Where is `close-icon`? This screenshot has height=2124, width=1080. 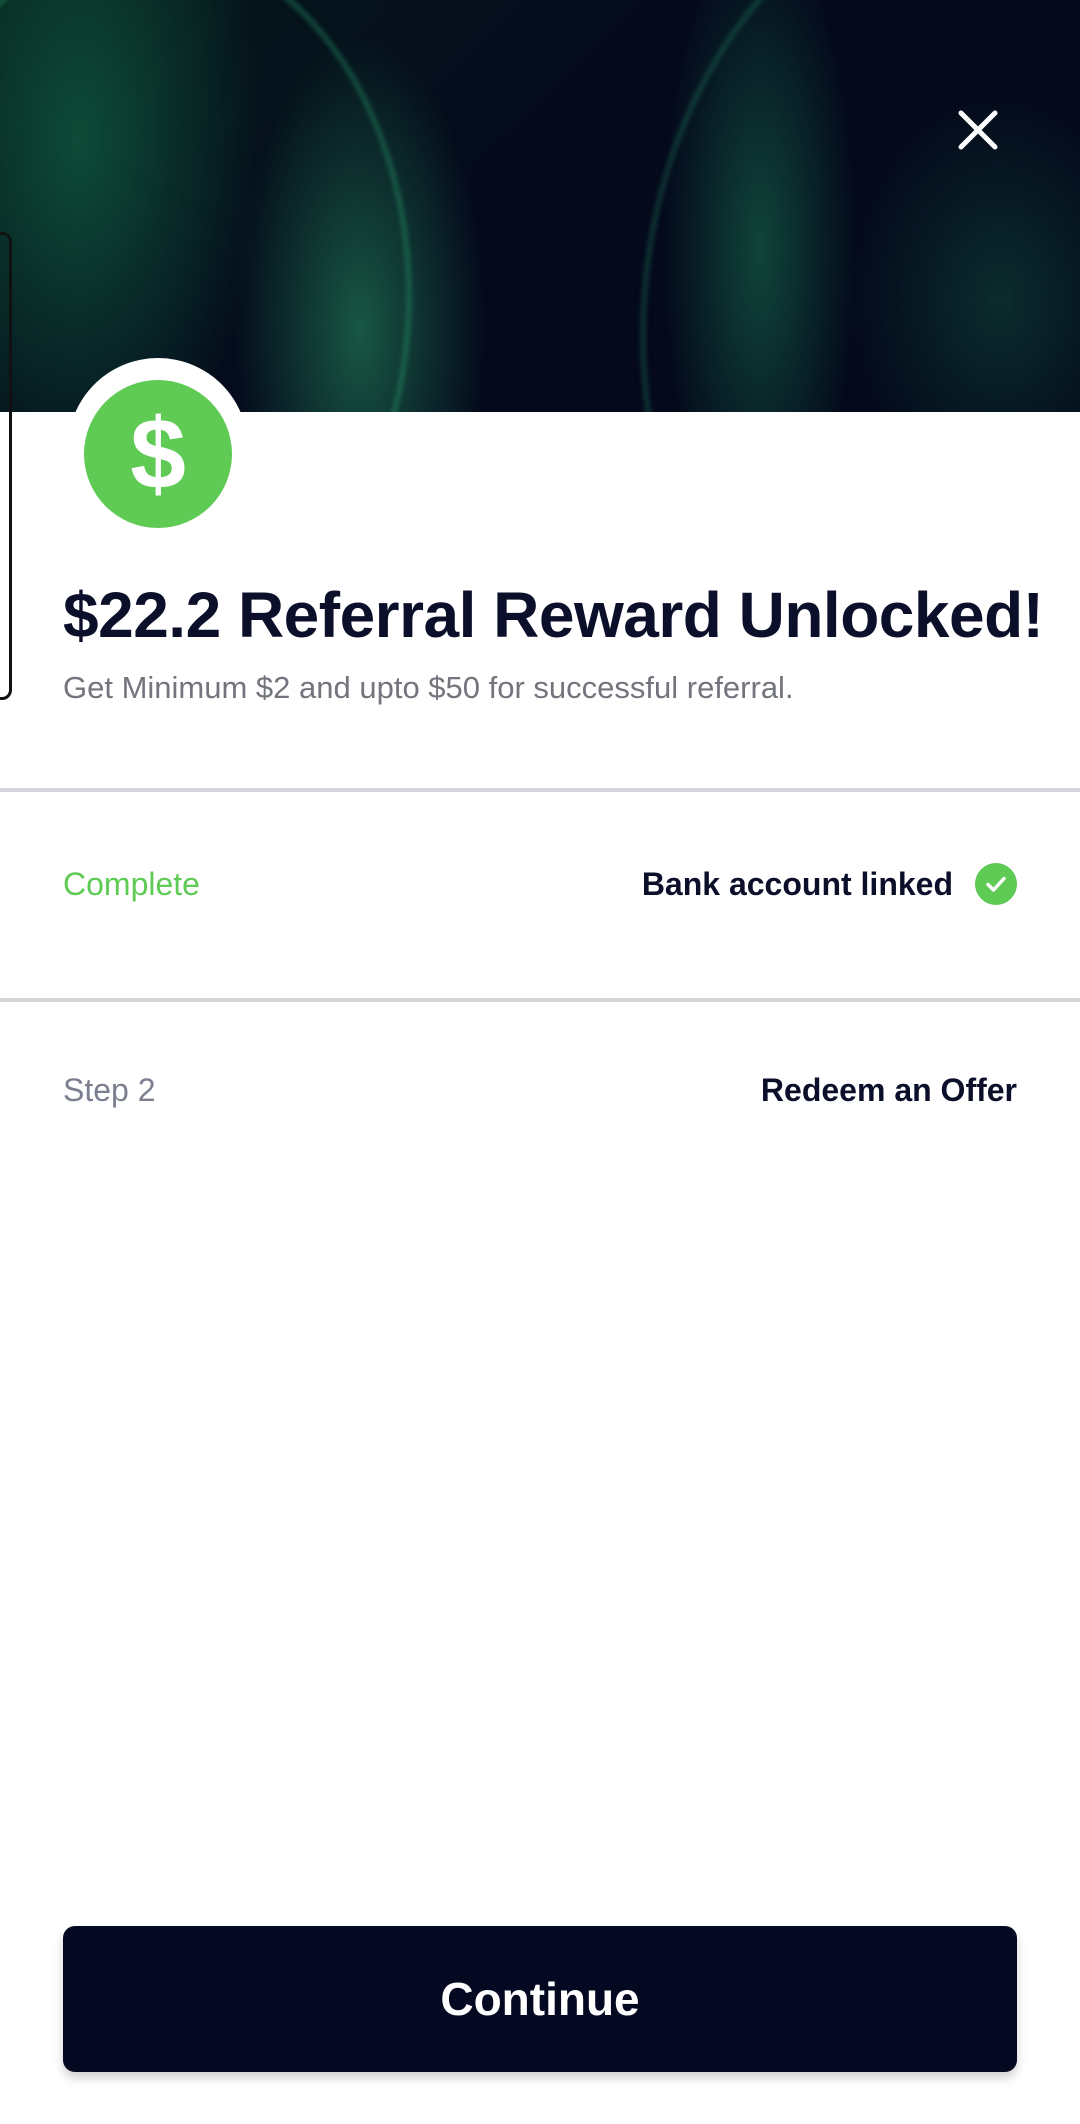
close-icon is located at coordinates (978, 130).